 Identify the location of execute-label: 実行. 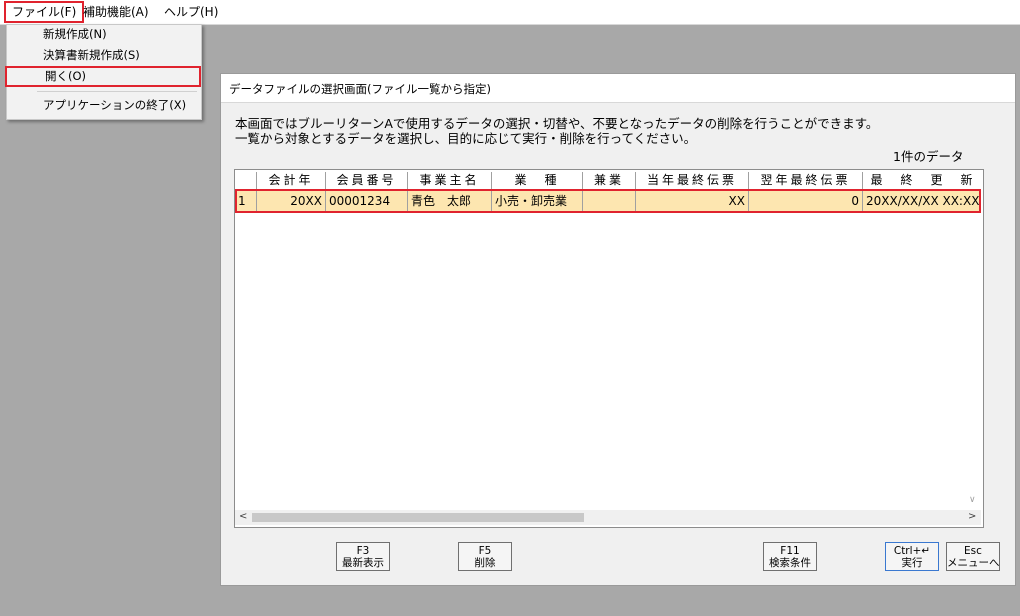
(912, 563).